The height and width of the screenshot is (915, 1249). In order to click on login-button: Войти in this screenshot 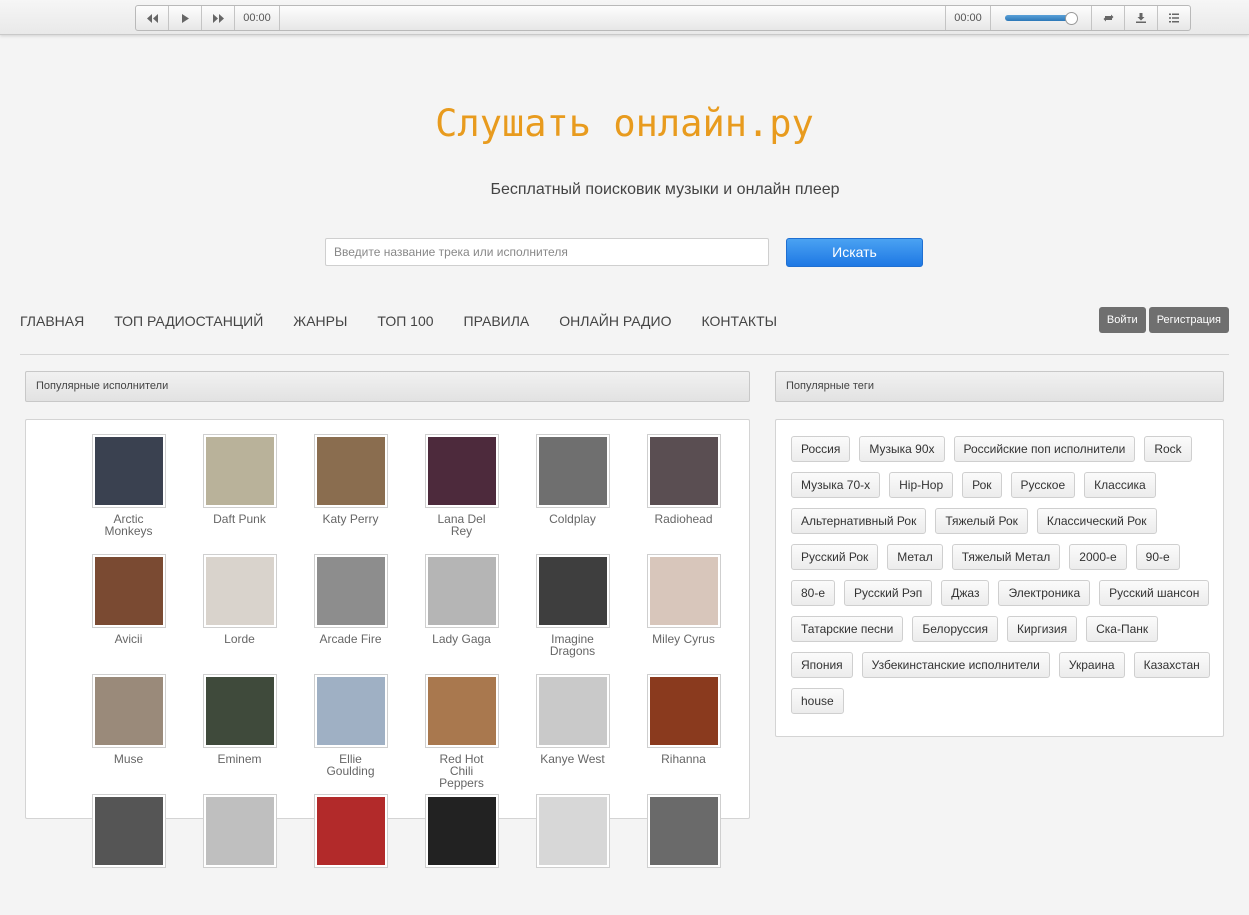, I will do `click(1122, 320)`.